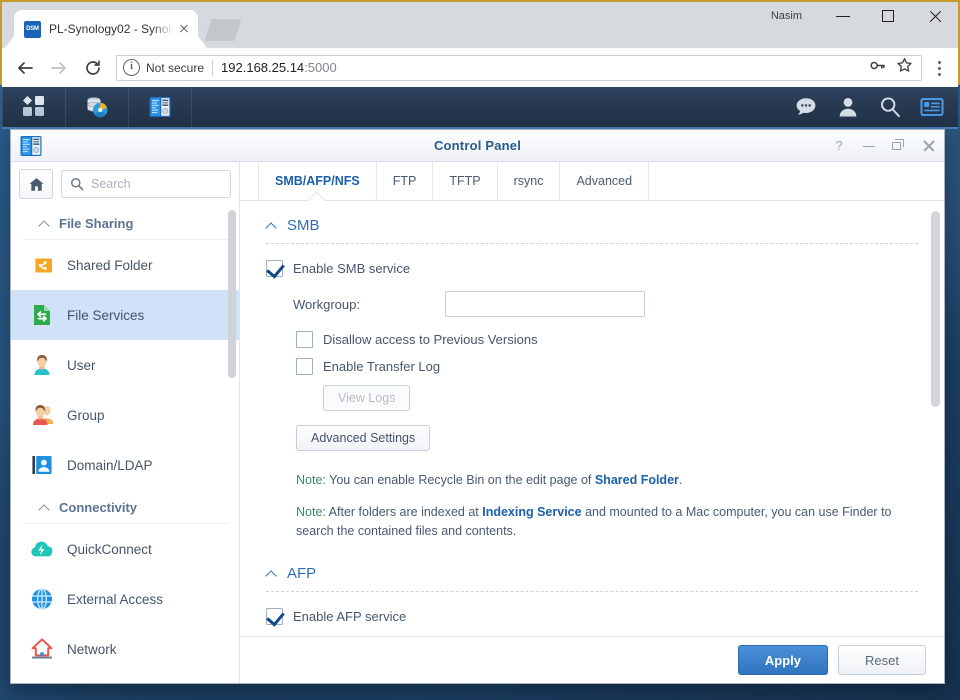 The height and width of the screenshot is (700, 960). Describe the element at coordinates (106, 29) in the screenshot. I see `browser-tab: DSM PL-Synology02 - Synolog` at that location.